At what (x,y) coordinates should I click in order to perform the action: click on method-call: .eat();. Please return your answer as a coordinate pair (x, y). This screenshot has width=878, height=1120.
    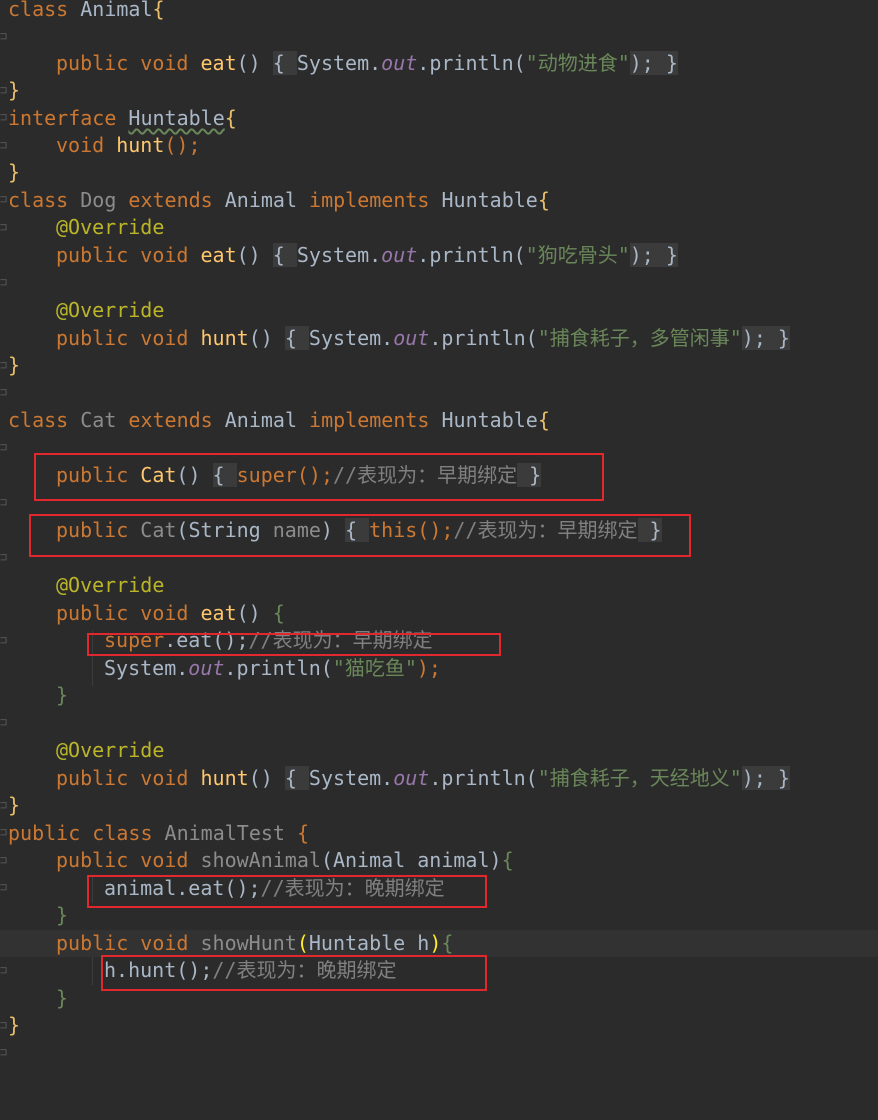
    Looking at the image, I should click on (206, 640).